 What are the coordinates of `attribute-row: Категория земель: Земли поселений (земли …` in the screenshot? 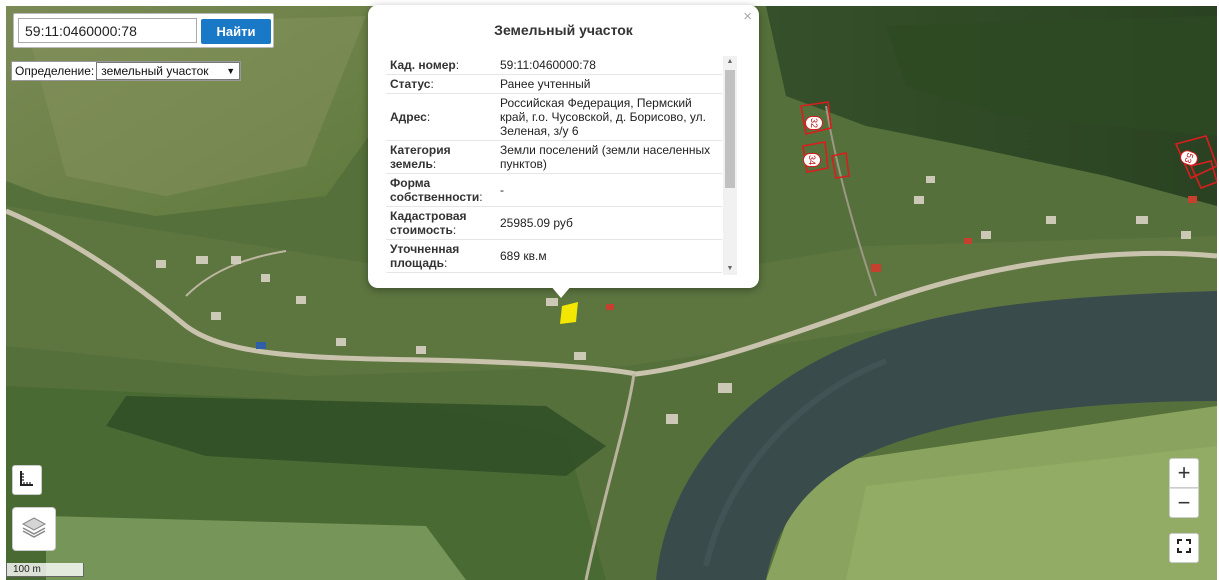 It's located at (554, 157).